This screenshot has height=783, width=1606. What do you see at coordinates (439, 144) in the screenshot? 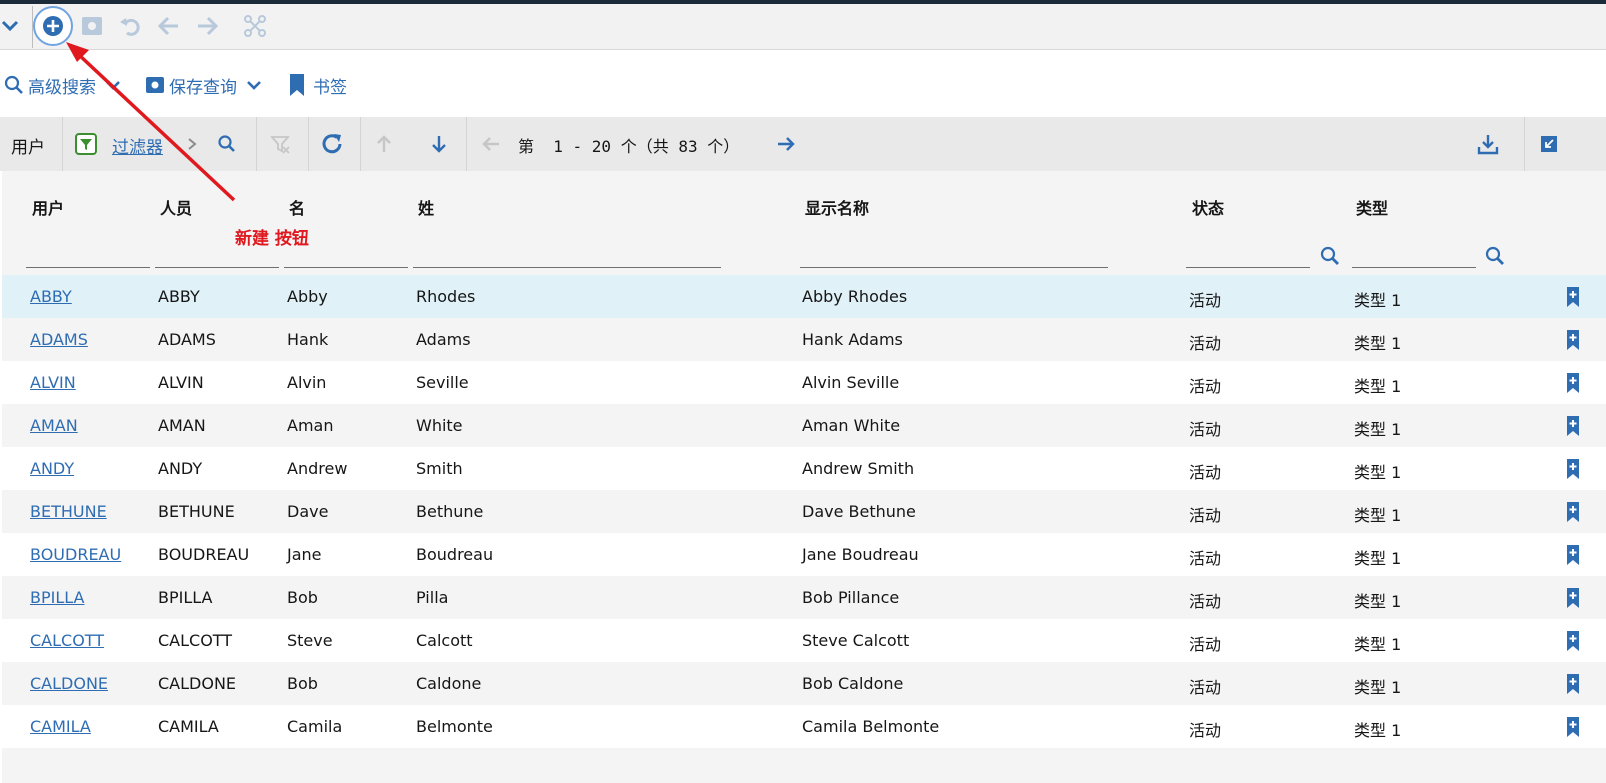
I see `arrow-down-icon` at bounding box center [439, 144].